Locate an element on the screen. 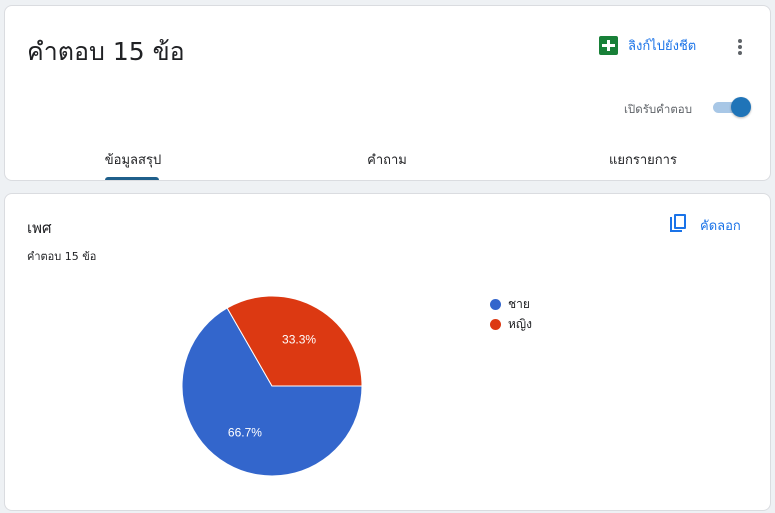 Image resolution: width=775 pixels, height=513 pixels. legend-item: หญิง is located at coordinates (511, 324).